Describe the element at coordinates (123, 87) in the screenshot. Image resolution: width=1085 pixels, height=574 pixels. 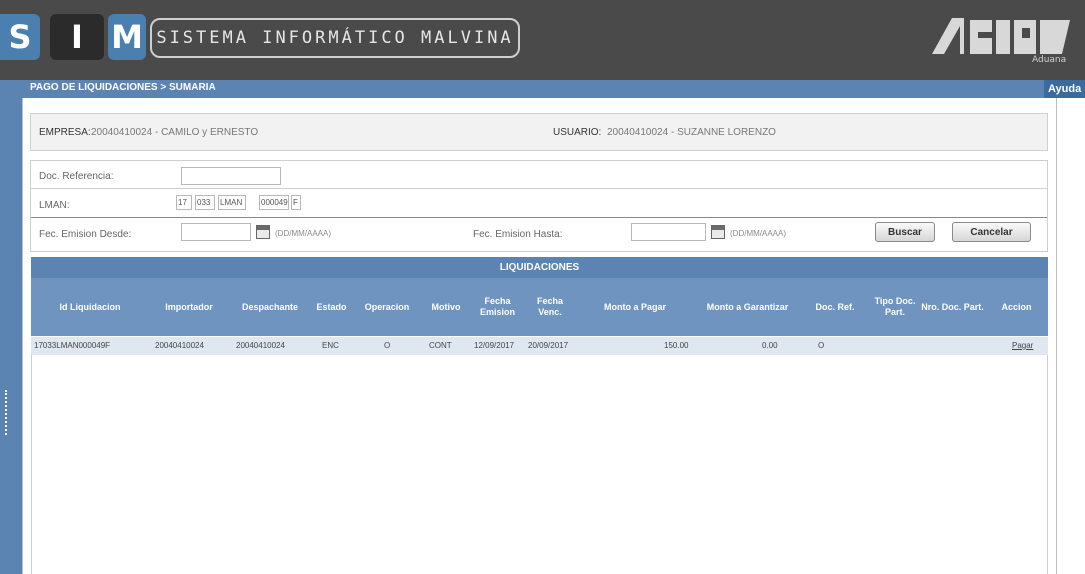
I see `breadcrumb: PAGO DE LIQUIDACIONES > SUMARIA` at that location.